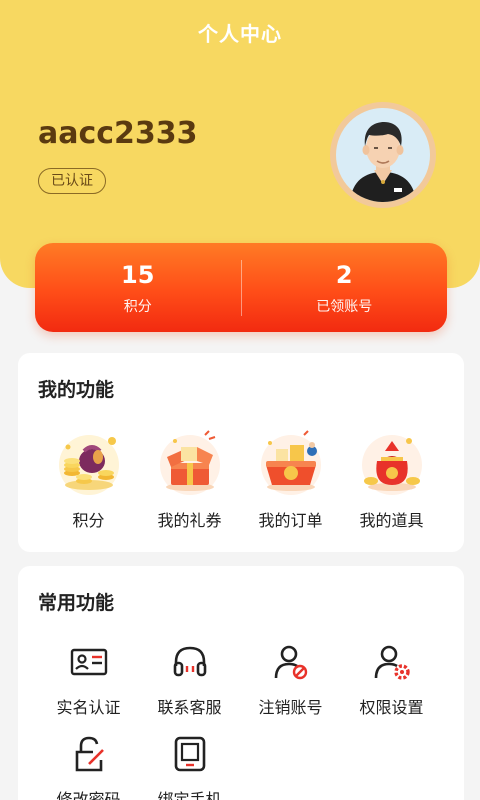 The width and height of the screenshot is (480, 800). Describe the element at coordinates (118, 133) in the screenshot. I see `username: aacc2333` at that location.